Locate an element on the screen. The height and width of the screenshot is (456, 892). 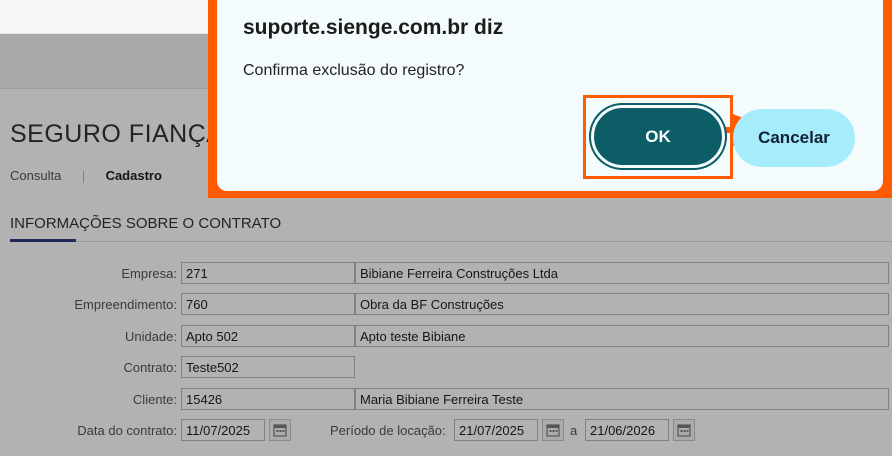
dialog-title: suporte.sienge.com.br diz is located at coordinates (373, 27).